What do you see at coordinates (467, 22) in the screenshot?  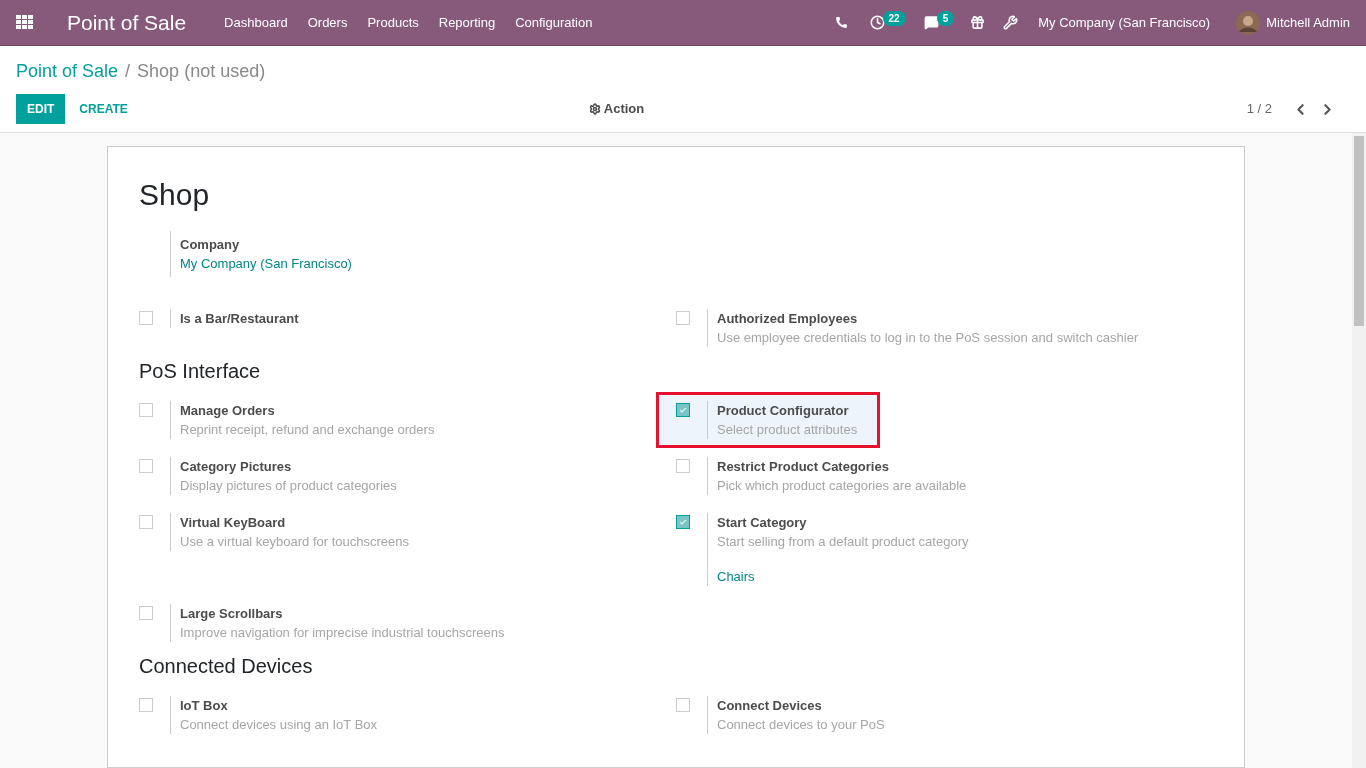 I see `menu-item: Reporting` at bounding box center [467, 22].